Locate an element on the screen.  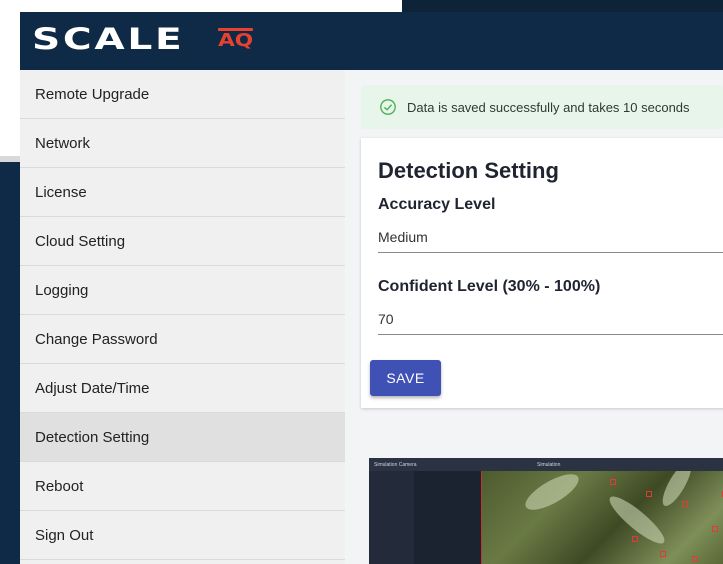
camera-video-feed is located at coordinates (602, 517).